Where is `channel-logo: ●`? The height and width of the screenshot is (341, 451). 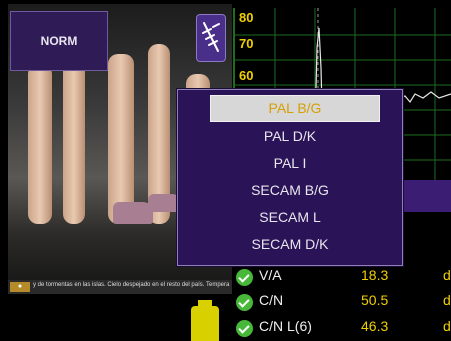 channel-logo: ● is located at coordinates (20, 287).